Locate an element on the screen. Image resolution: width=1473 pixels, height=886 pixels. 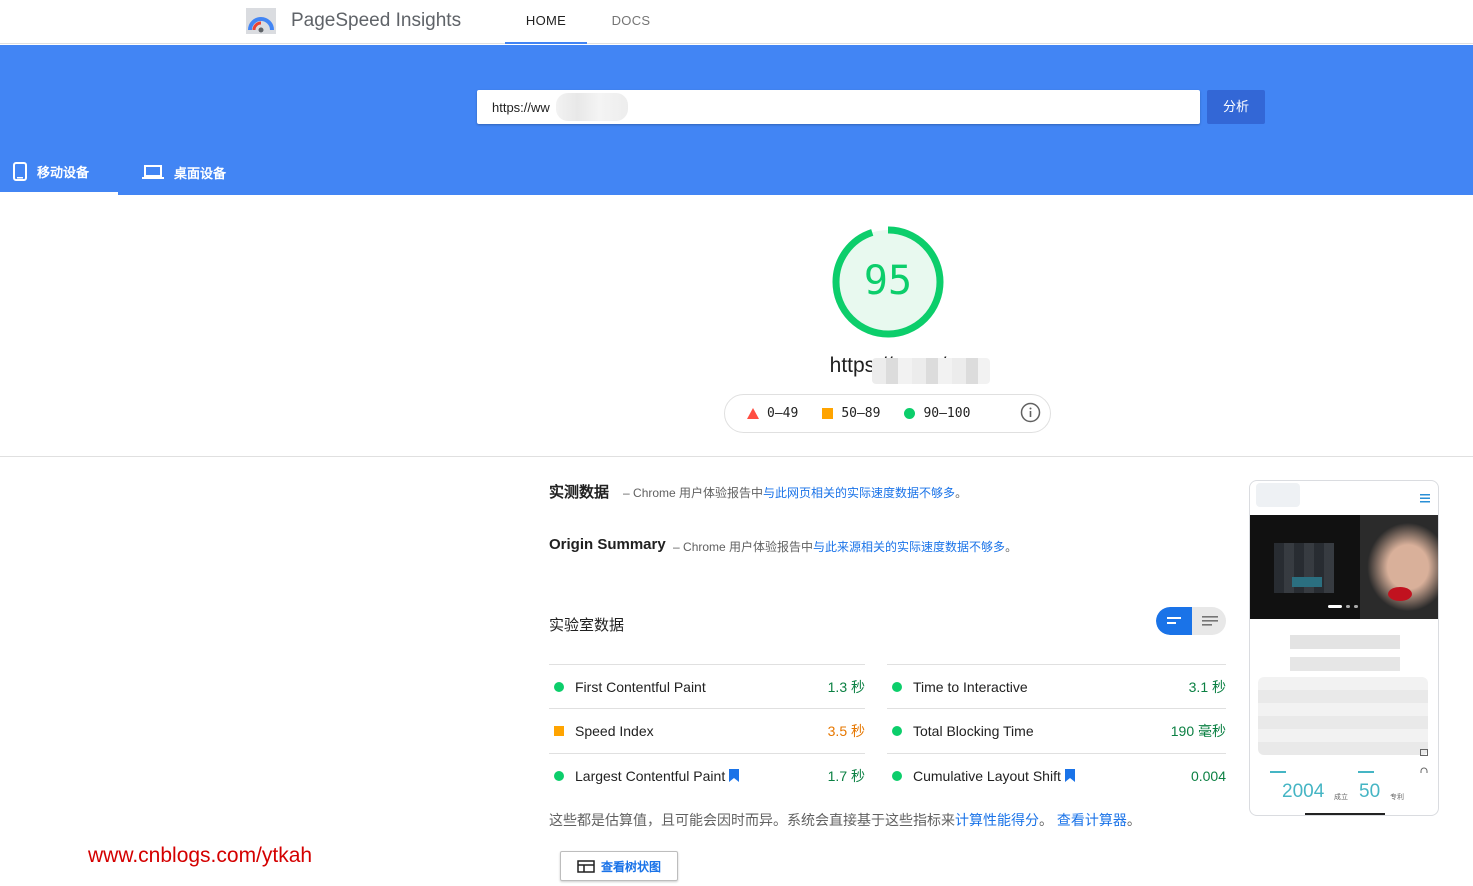
legend-average: 50–89 is located at coordinates (851, 413).